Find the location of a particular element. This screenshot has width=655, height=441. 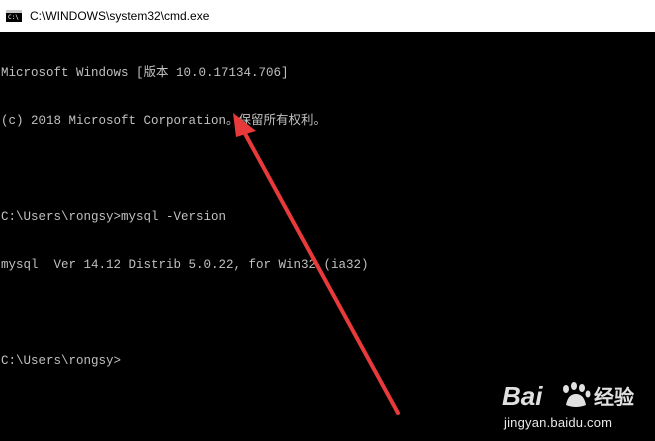

cmd-icon-text: C:\ is located at coordinates (13, 17).